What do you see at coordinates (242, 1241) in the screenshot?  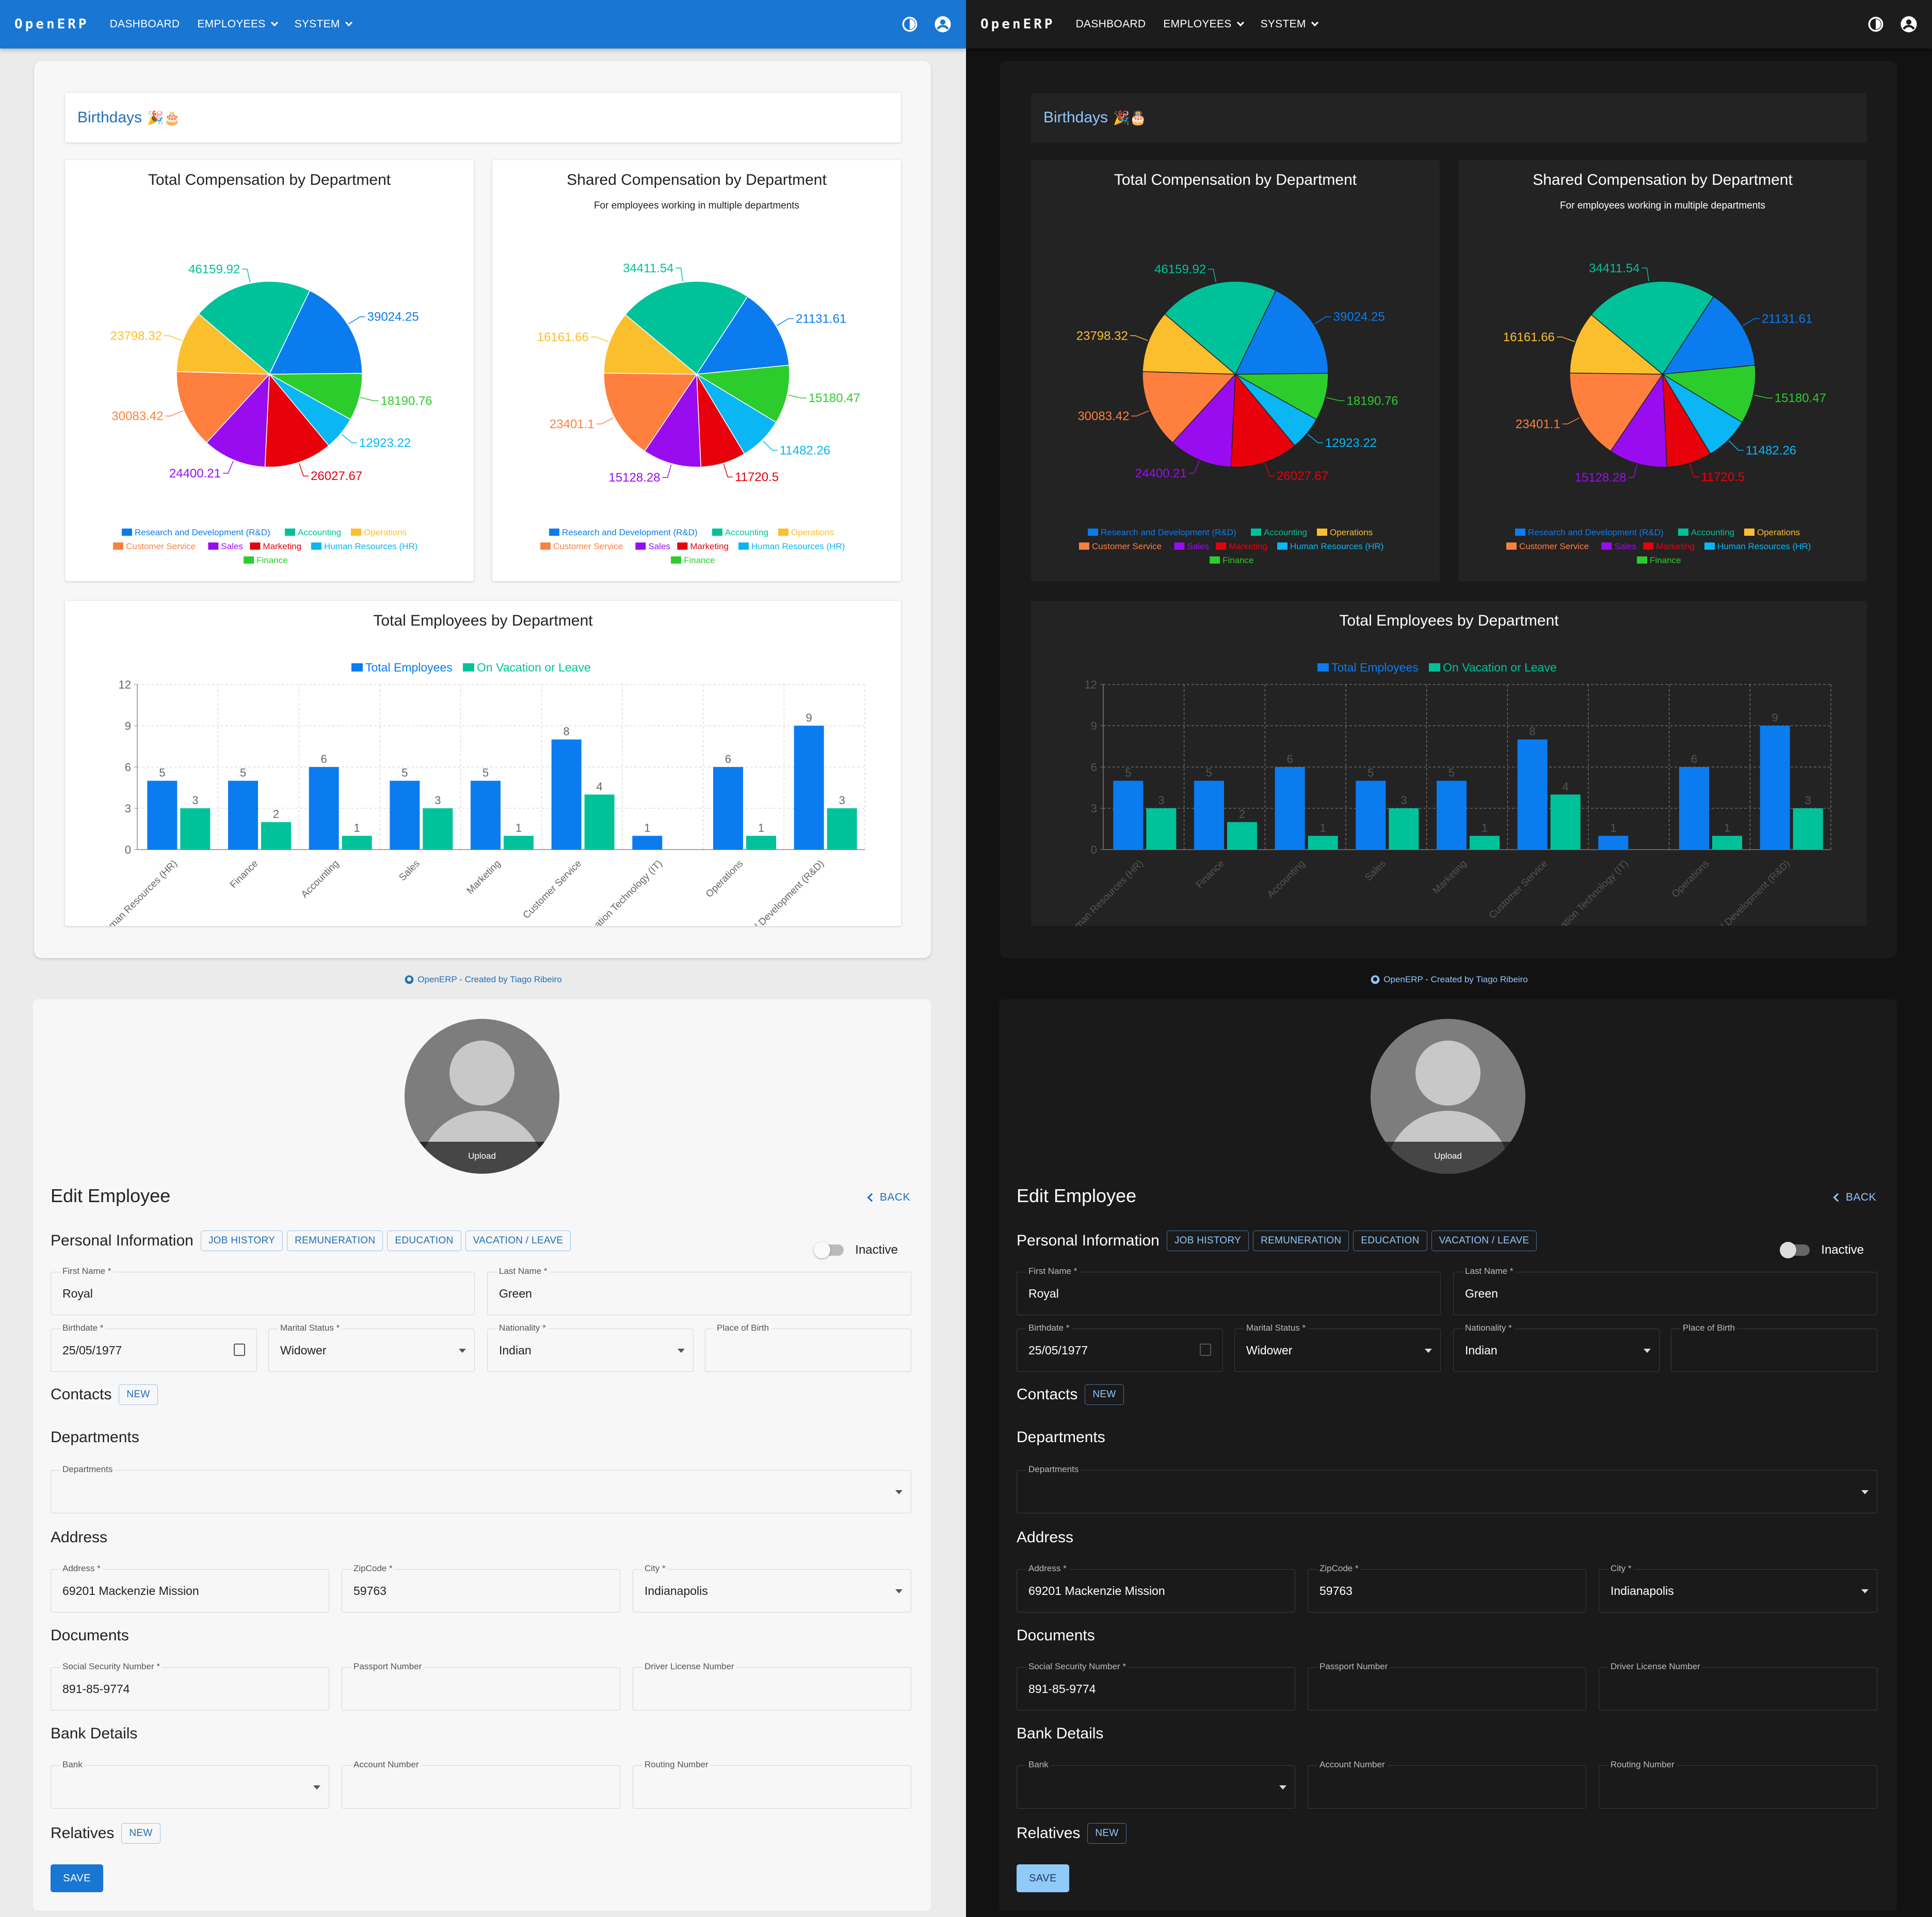 I see `tab-job-history: JOB HISTORY` at bounding box center [242, 1241].